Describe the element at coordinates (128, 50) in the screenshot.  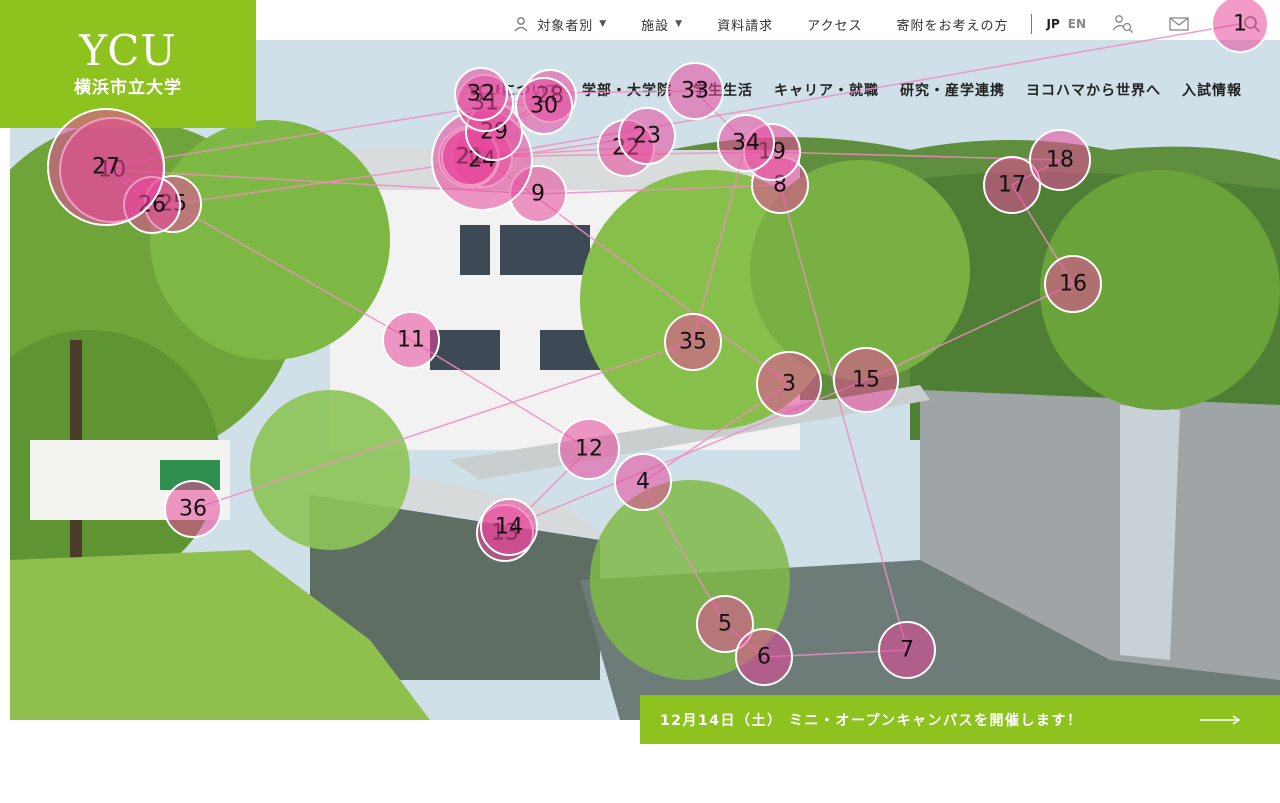
I see `logo-mark: YCU` at that location.